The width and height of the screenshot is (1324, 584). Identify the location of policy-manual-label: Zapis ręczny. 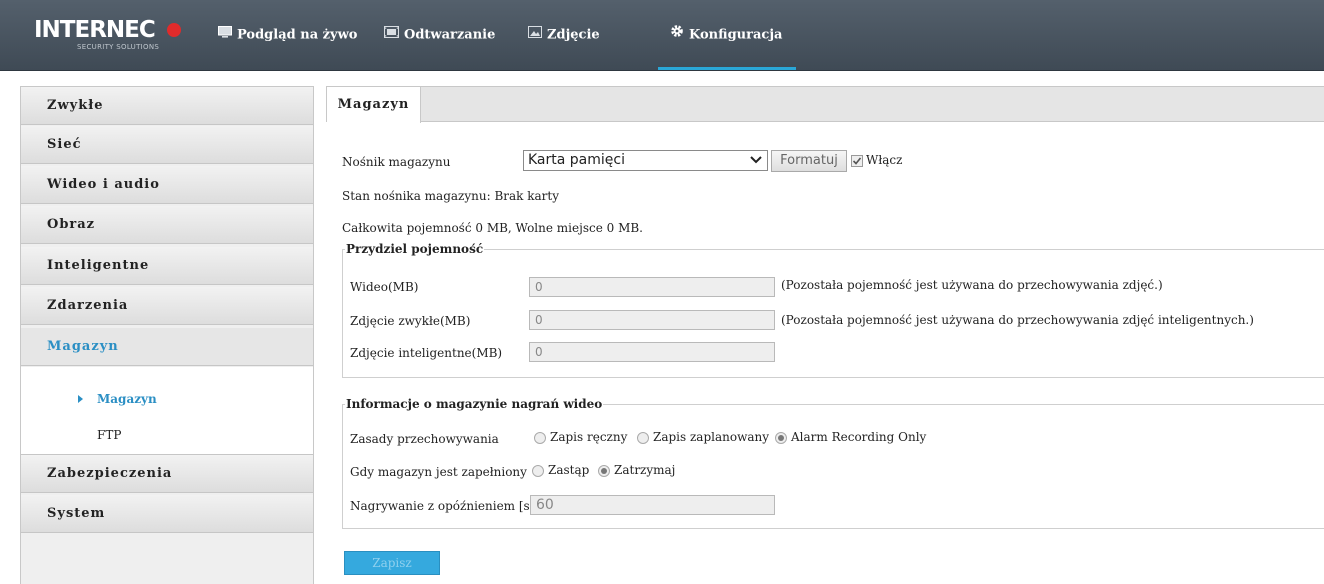
(589, 437).